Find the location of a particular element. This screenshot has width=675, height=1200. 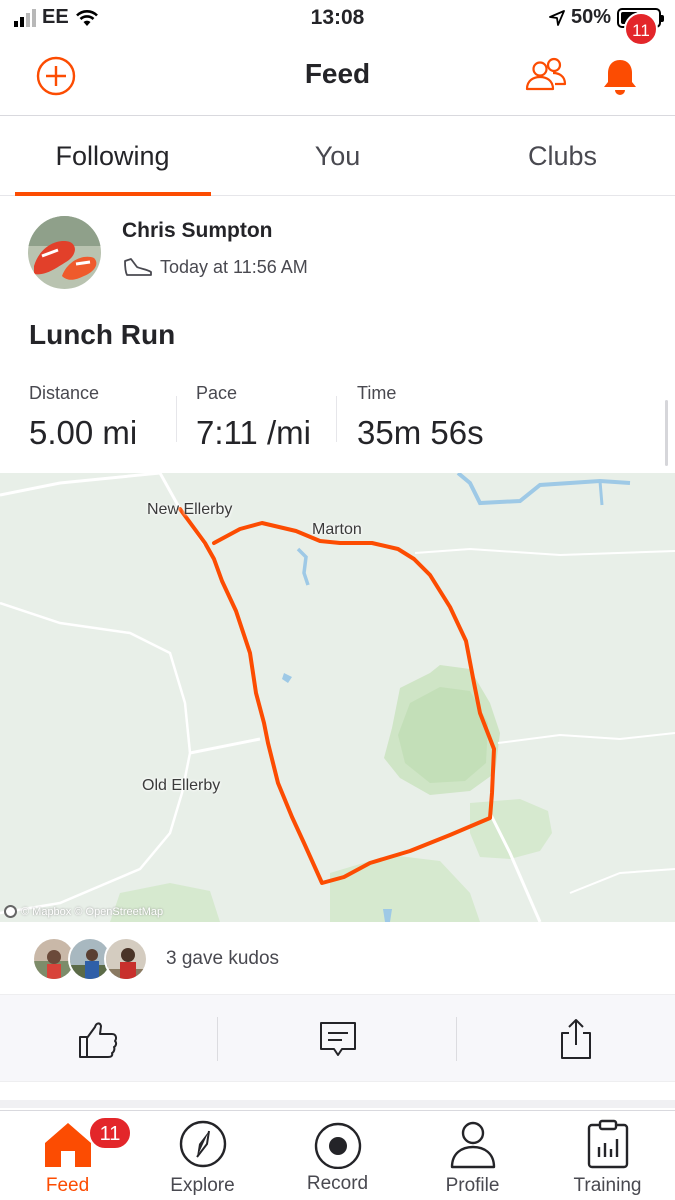

stat-value: 7:11 /mi is located at coordinates (253, 432).